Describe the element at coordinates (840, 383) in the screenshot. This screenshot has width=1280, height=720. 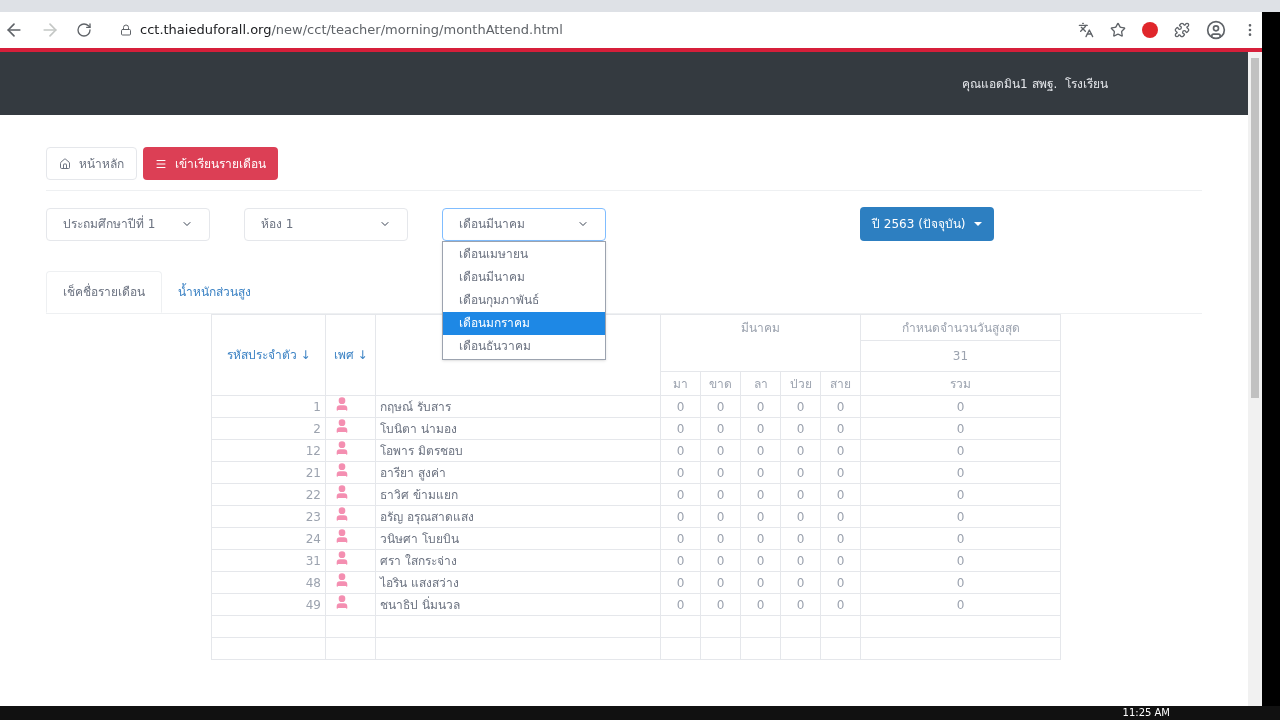
I see `column-header: สาย` at that location.